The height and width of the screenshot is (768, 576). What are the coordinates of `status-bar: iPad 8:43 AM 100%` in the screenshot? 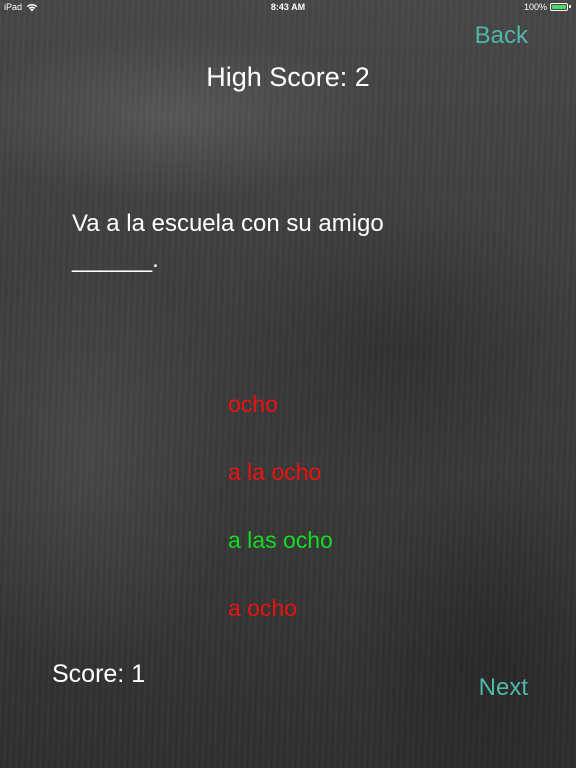 It's located at (288, 8).